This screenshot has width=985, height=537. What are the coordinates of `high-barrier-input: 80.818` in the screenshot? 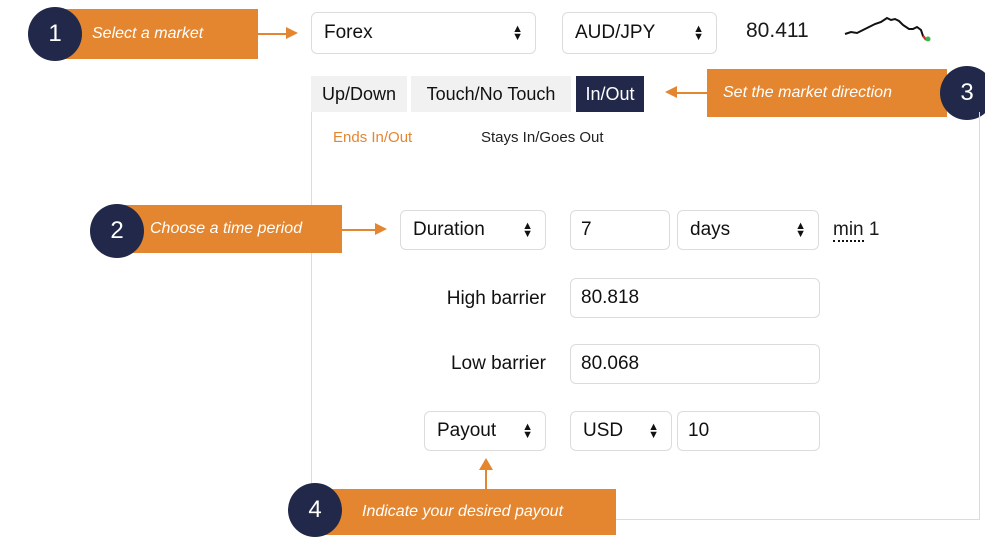 It's located at (695, 298).